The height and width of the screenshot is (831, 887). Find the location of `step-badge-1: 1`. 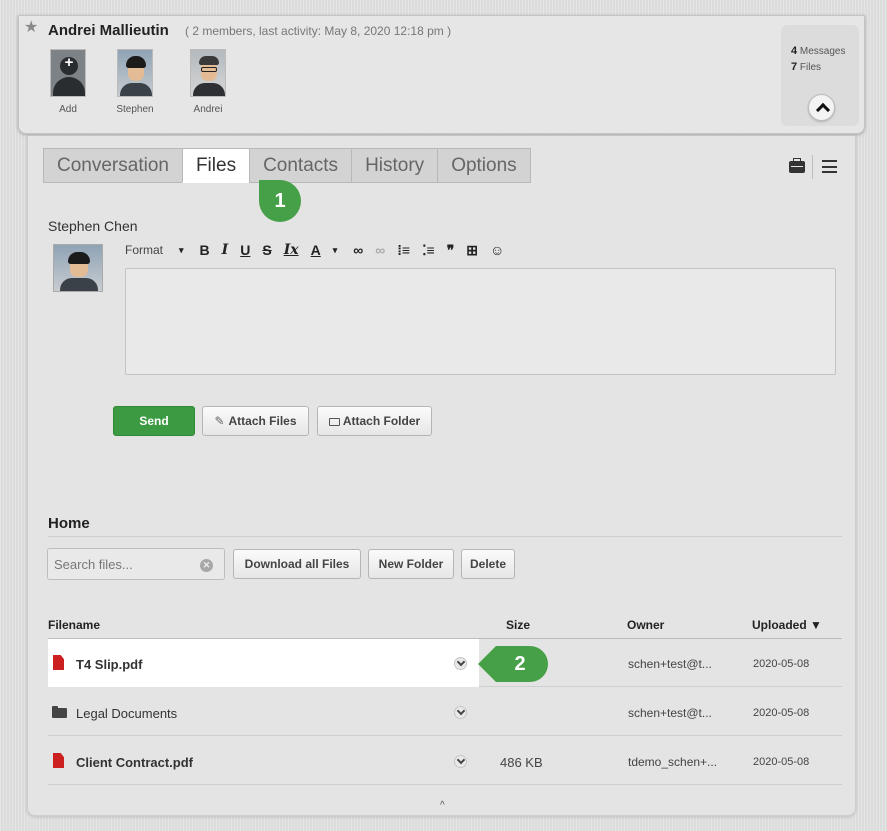

step-badge-1: 1 is located at coordinates (280, 201).